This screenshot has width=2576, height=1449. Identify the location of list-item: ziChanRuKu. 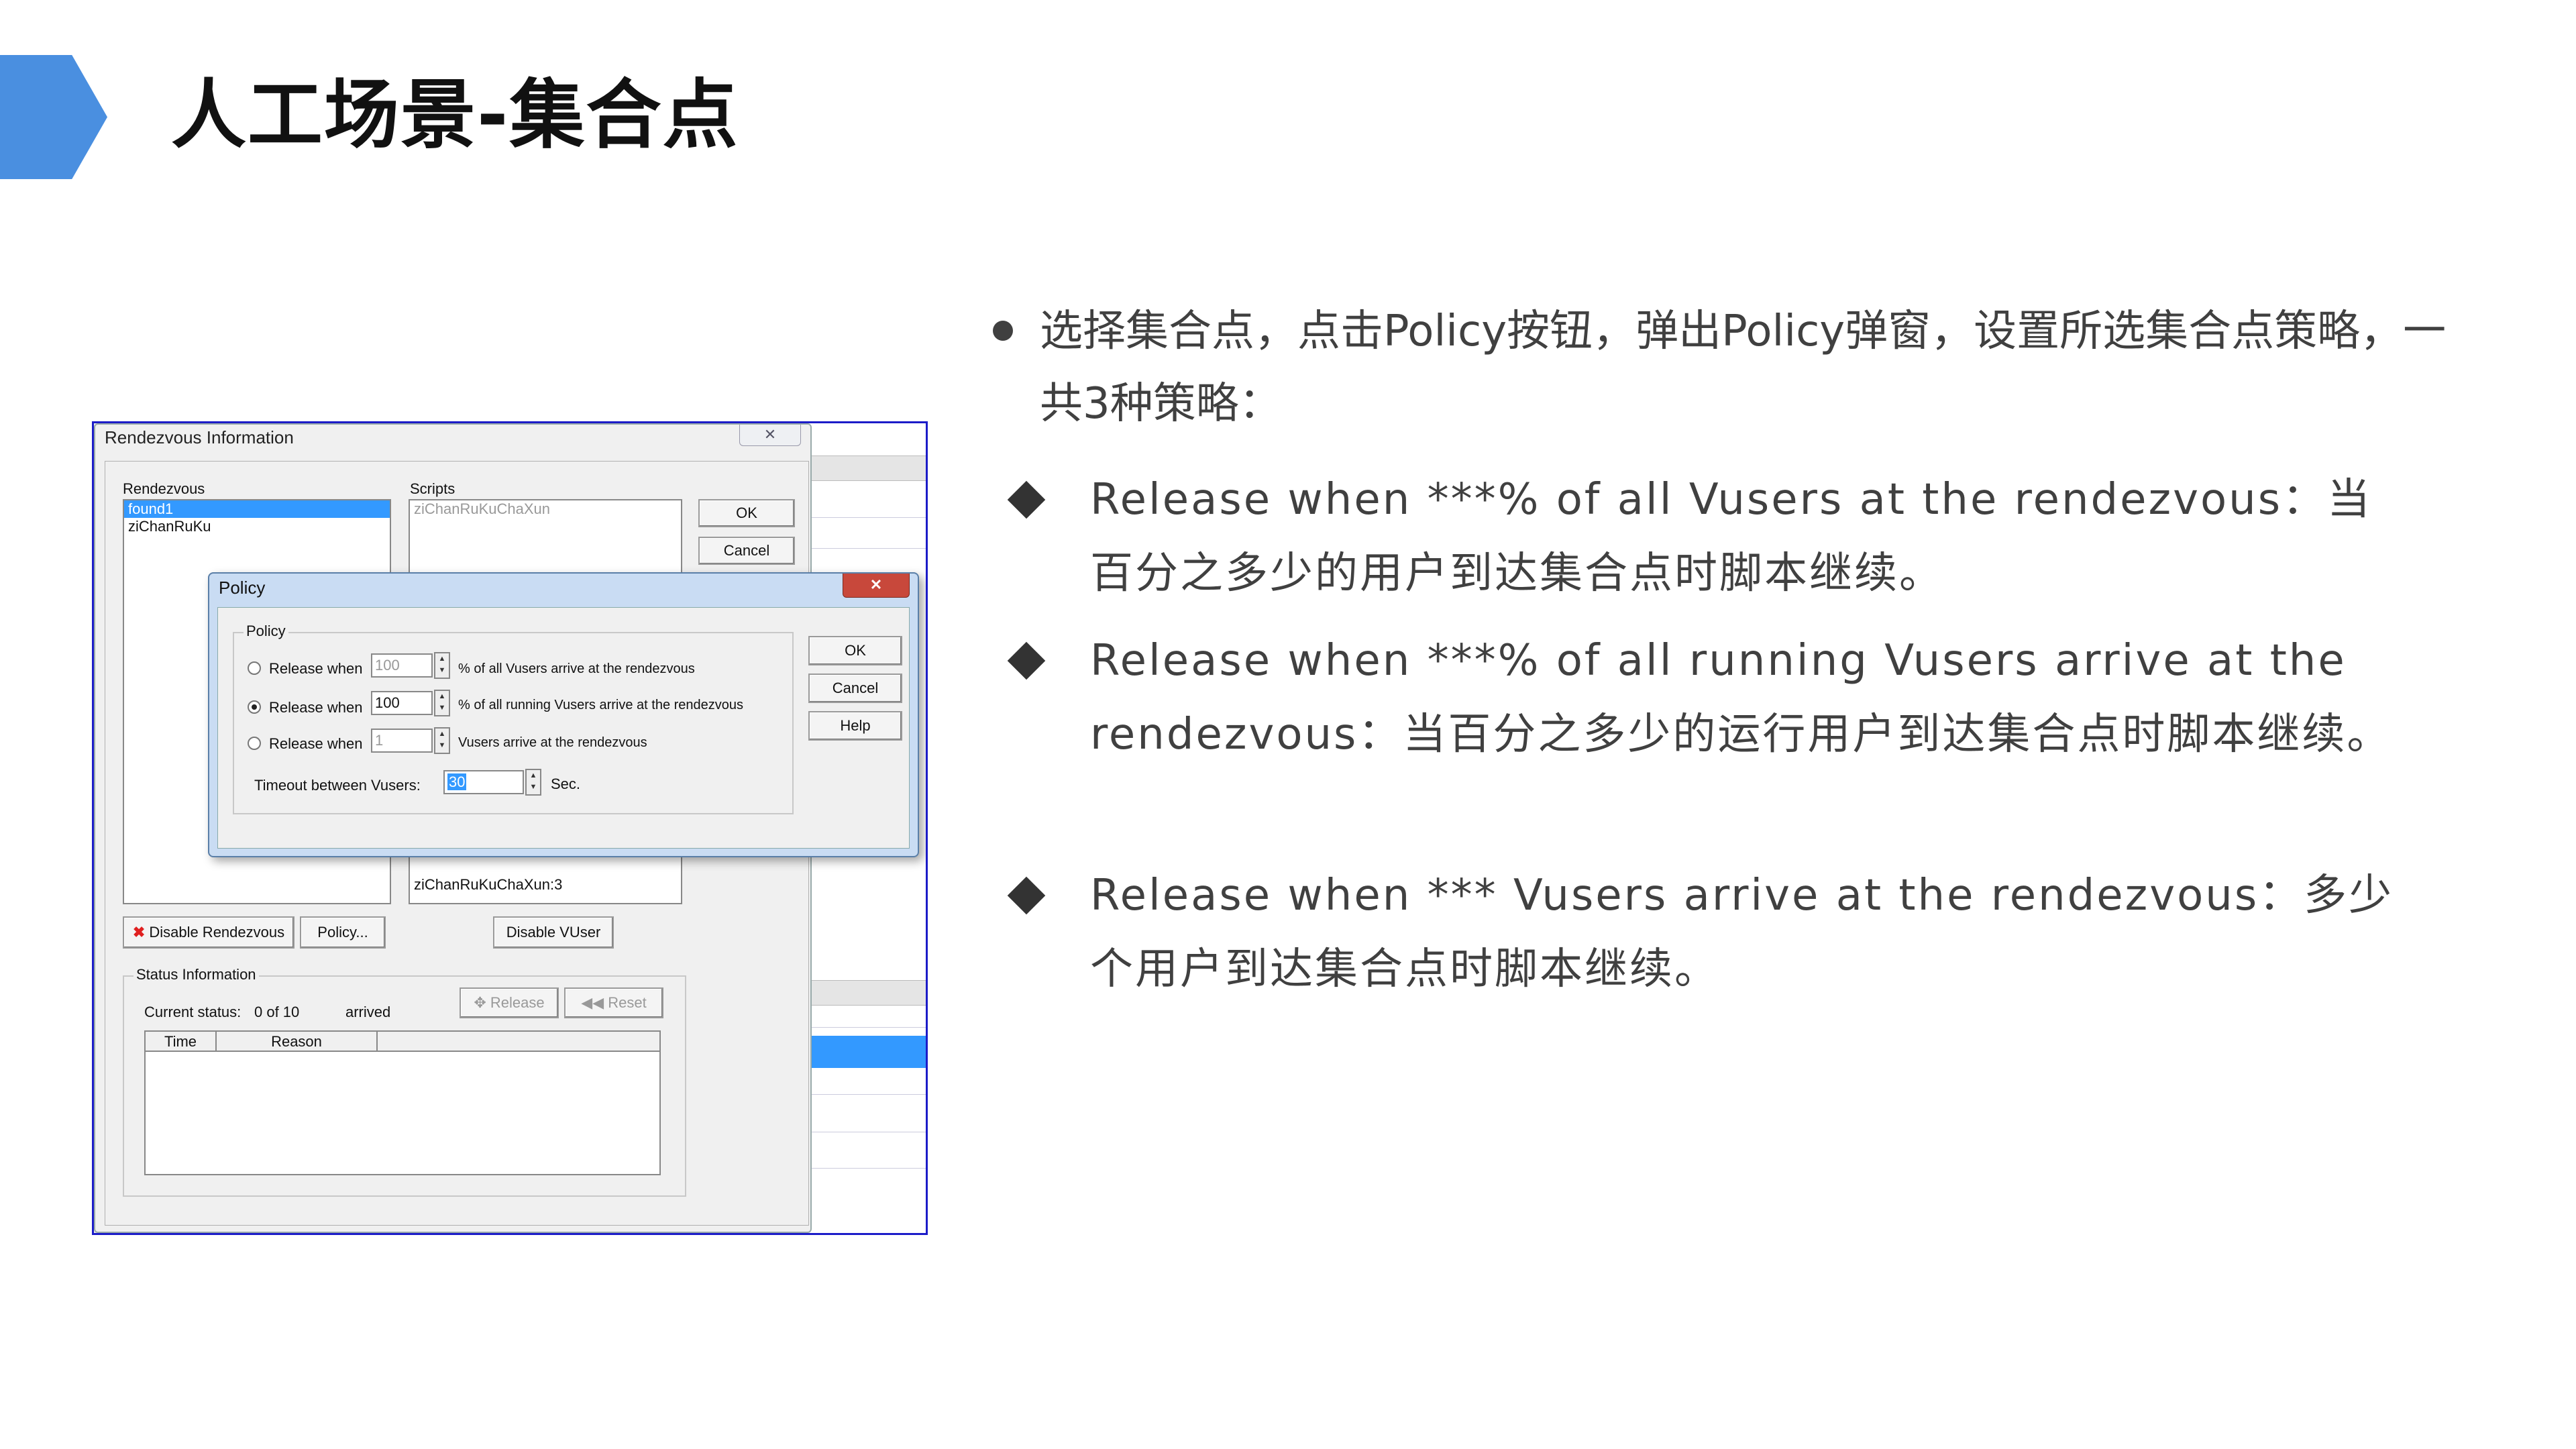
(257, 526).